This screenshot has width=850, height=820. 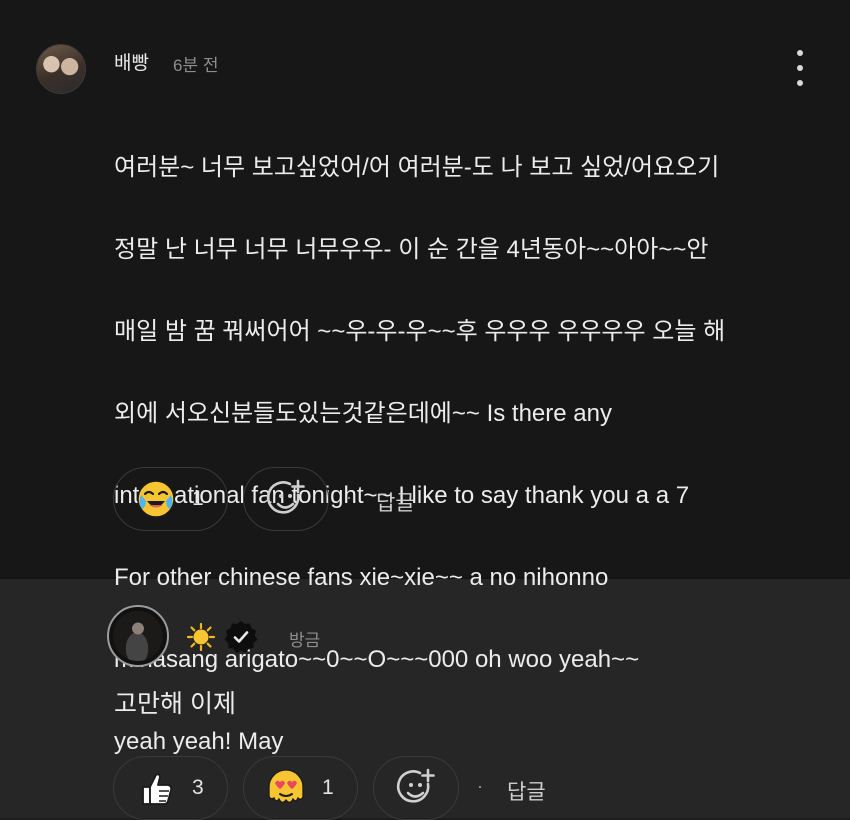 I want to click on reaction-count: 3, so click(x=198, y=787).